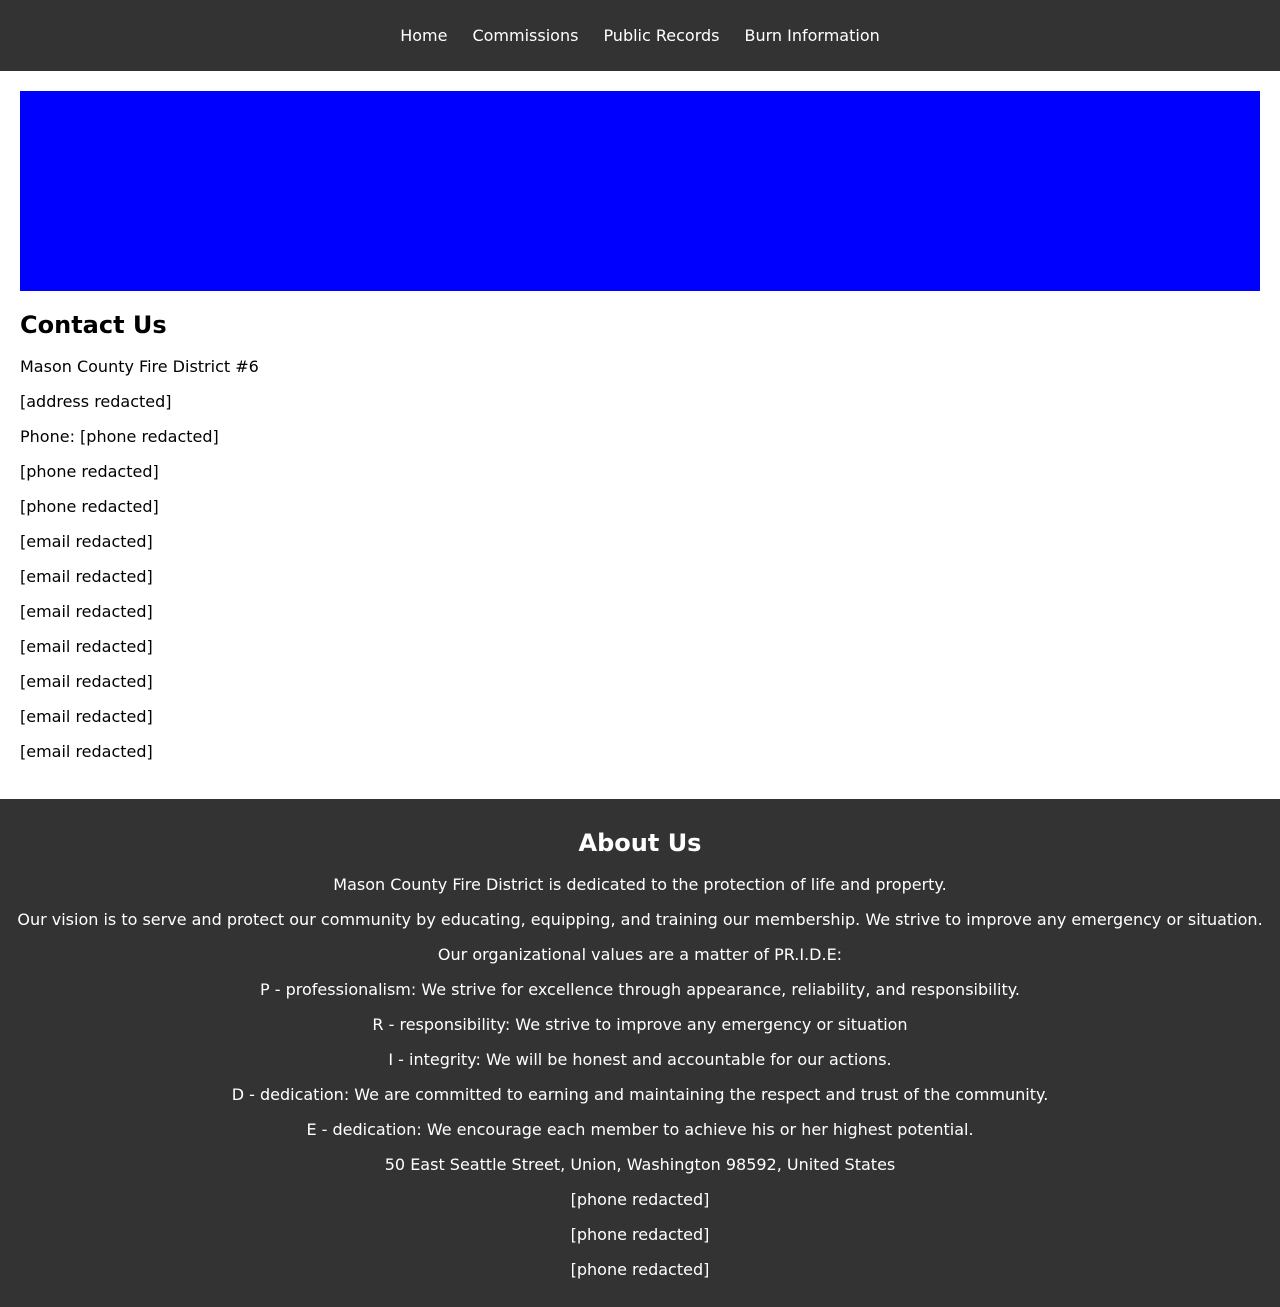 Image resolution: width=1280 pixels, height=1307 pixels. What do you see at coordinates (812, 36) in the screenshot?
I see `nav-burn-information-link: Burn Information` at bounding box center [812, 36].